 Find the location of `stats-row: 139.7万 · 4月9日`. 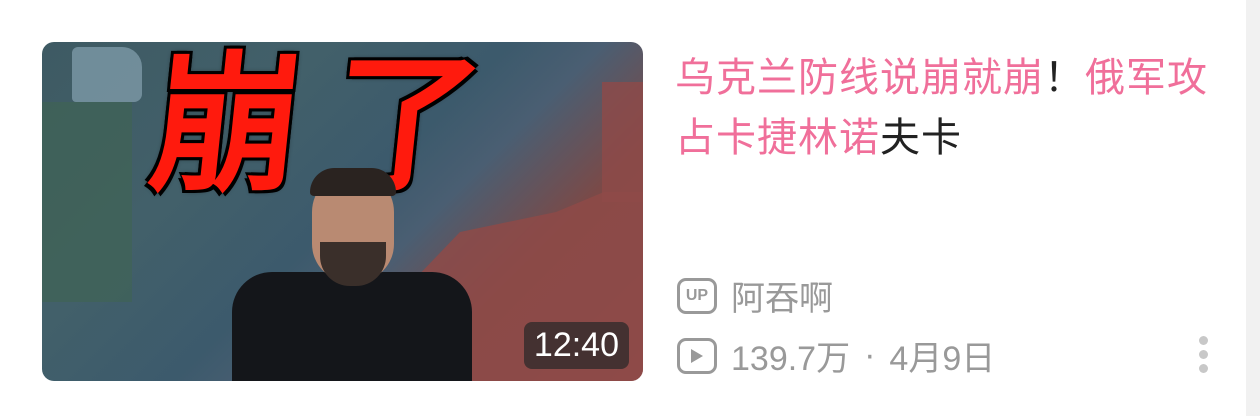

stats-row: 139.7万 · 4月9日 is located at coordinates (836, 355).